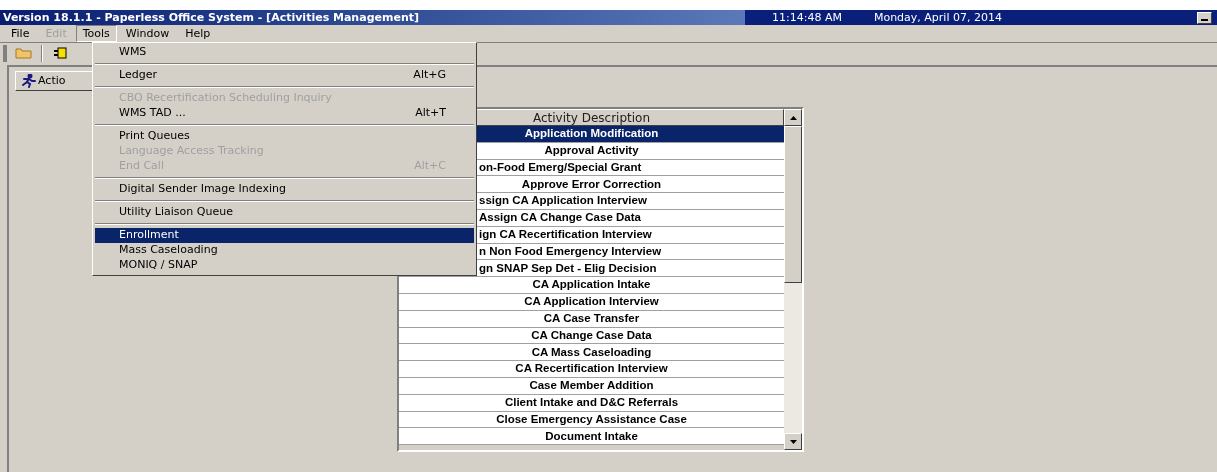 The image size is (1217, 472). I want to click on activity-row: CA Application Intake, so click(591, 285).